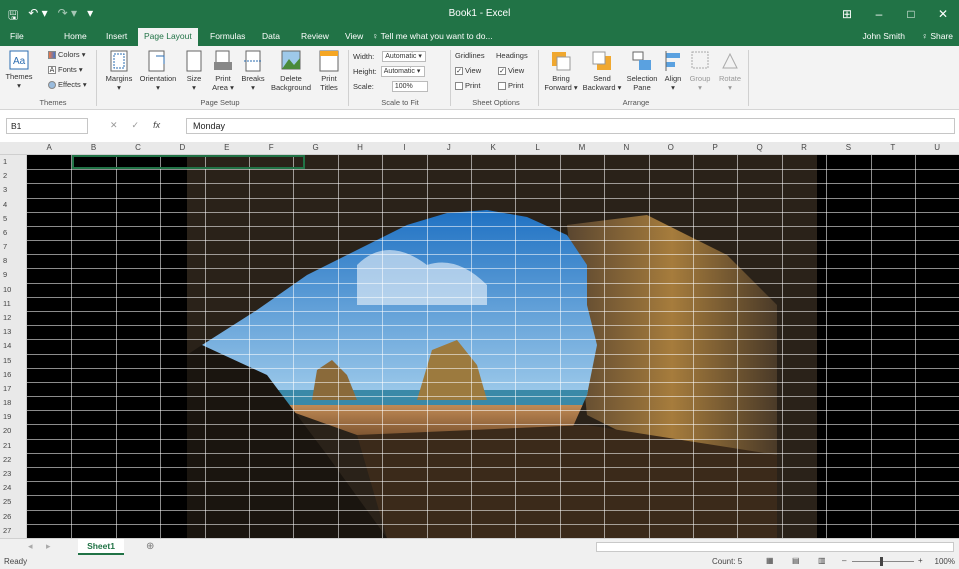  I want to click on zoom-in-icon: +, so click(920, 560).